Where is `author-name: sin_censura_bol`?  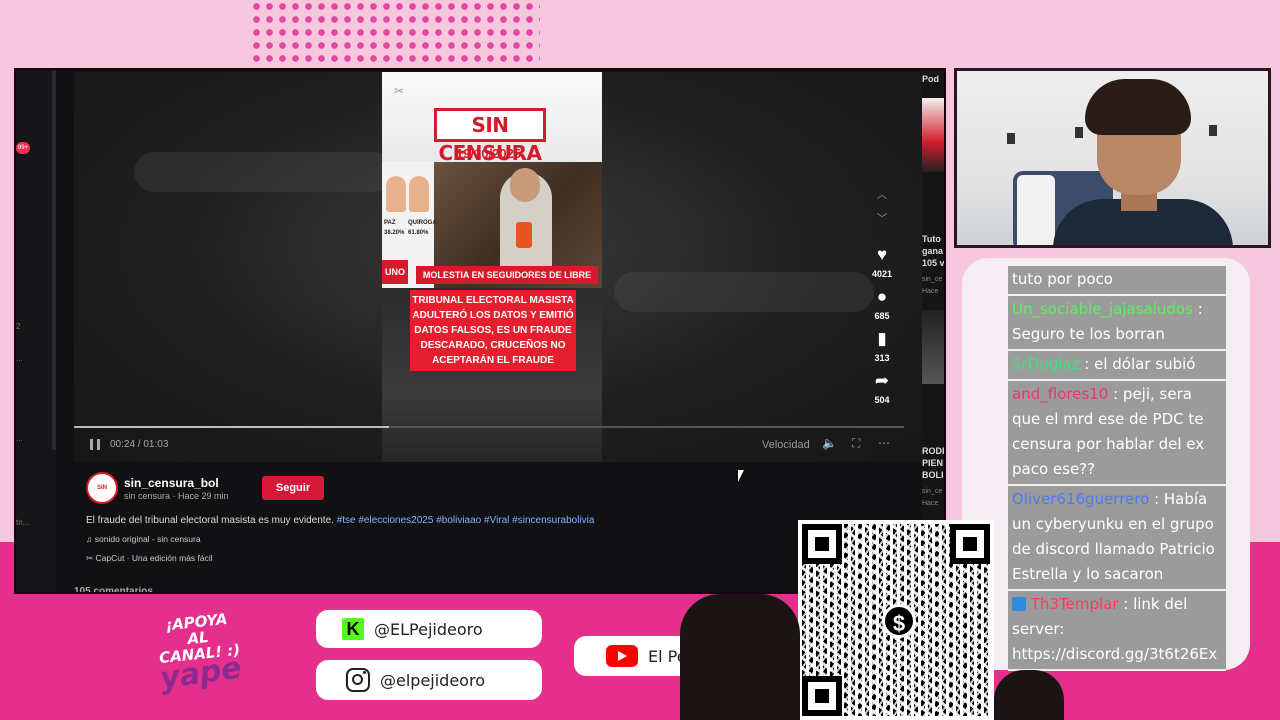
author-name: sin_censura_bol is located at coordinates (171, 483).